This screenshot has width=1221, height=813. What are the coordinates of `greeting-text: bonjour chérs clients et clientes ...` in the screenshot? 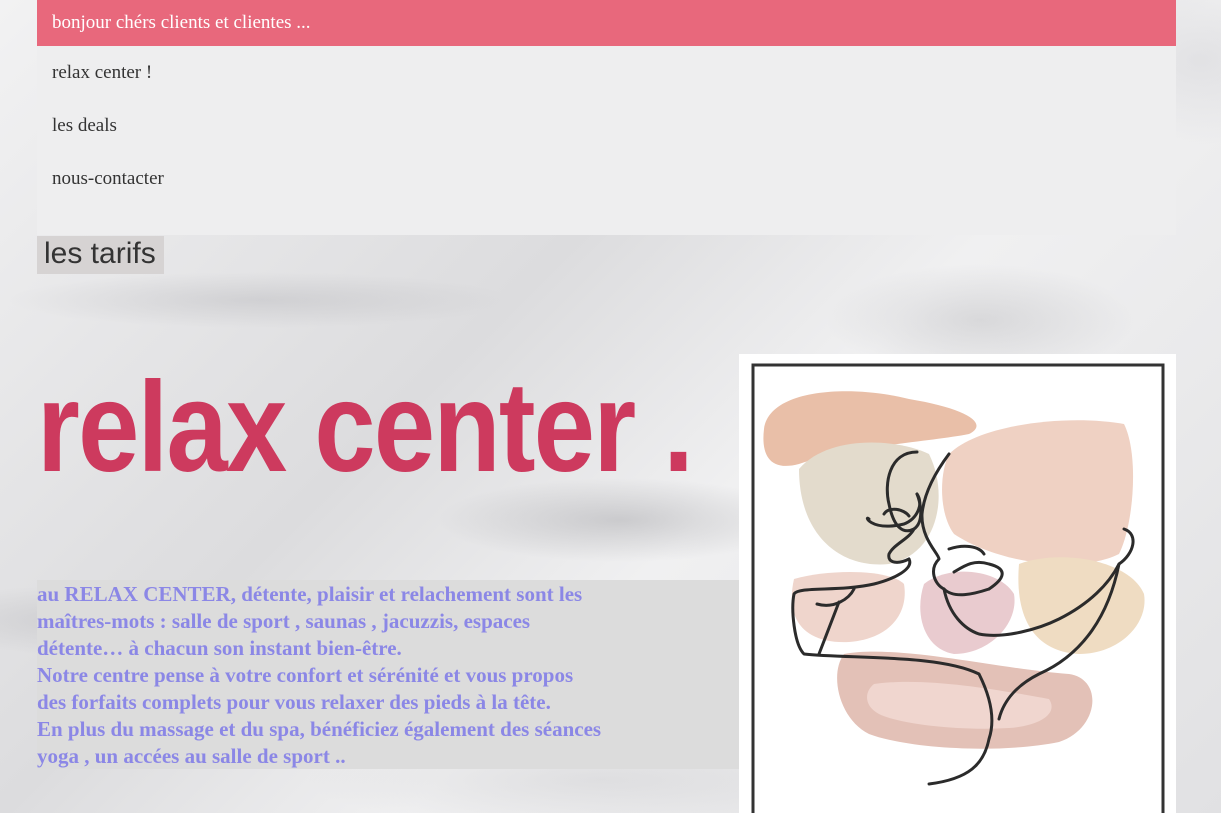 It's located at (181, 22).